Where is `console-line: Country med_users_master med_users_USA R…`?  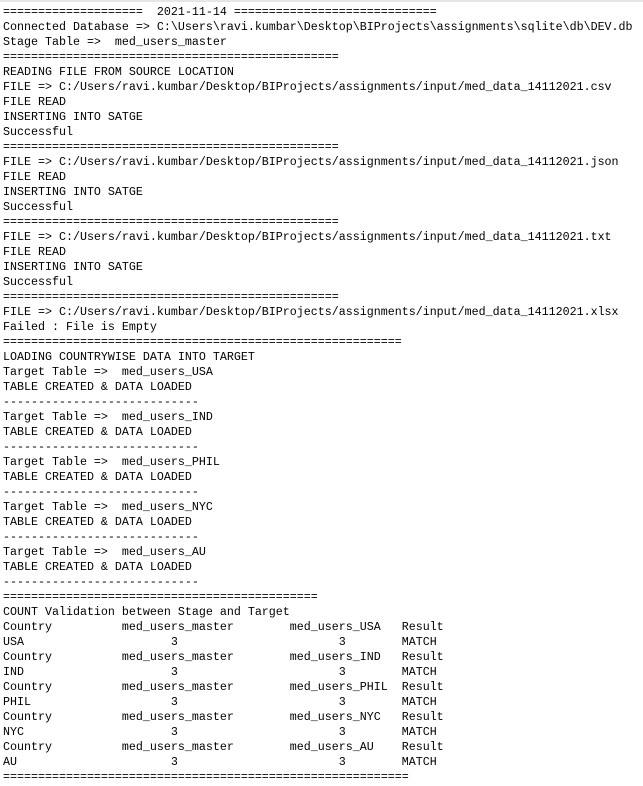 console-line: Country med_users_master med_users_USA R… is located at coordinates (223, 627).